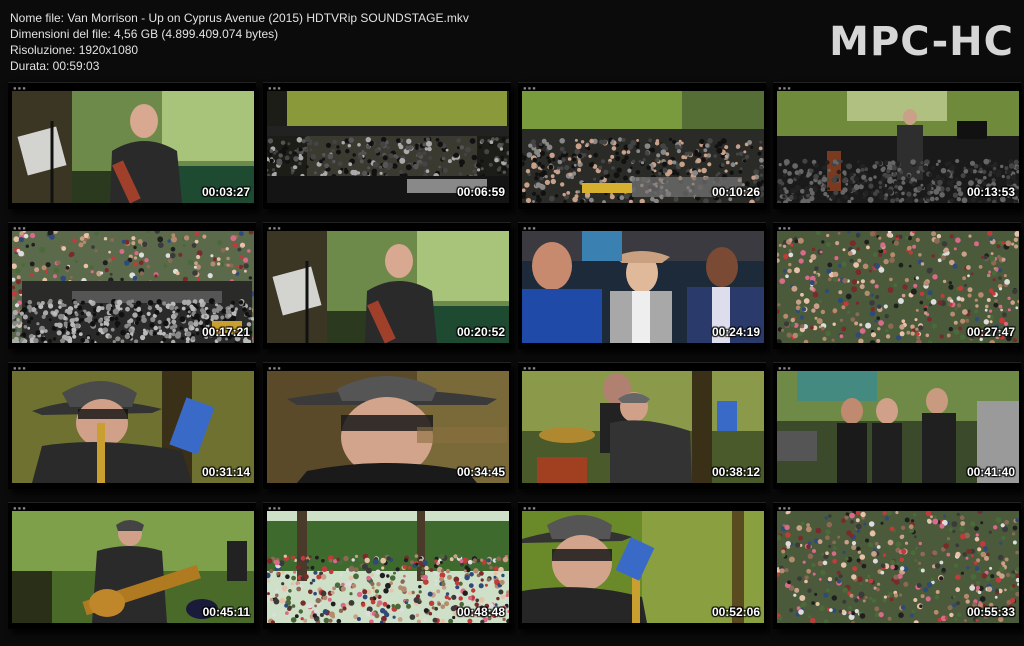 The width and height of the screenshot is (1024, 646). I want to click on thumbnail-cell: ▪▪▪ 00:03:27, so click(129, 150).